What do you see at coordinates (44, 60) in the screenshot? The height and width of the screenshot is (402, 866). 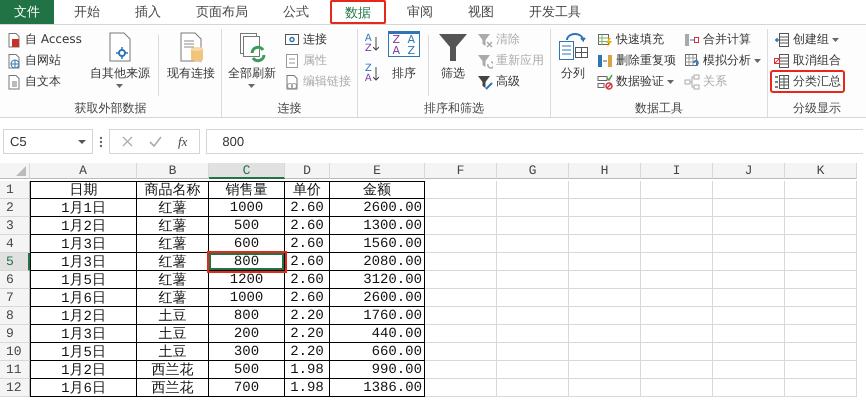 I see `ribbon-button: 自网站` at bounding box center [44, 60].